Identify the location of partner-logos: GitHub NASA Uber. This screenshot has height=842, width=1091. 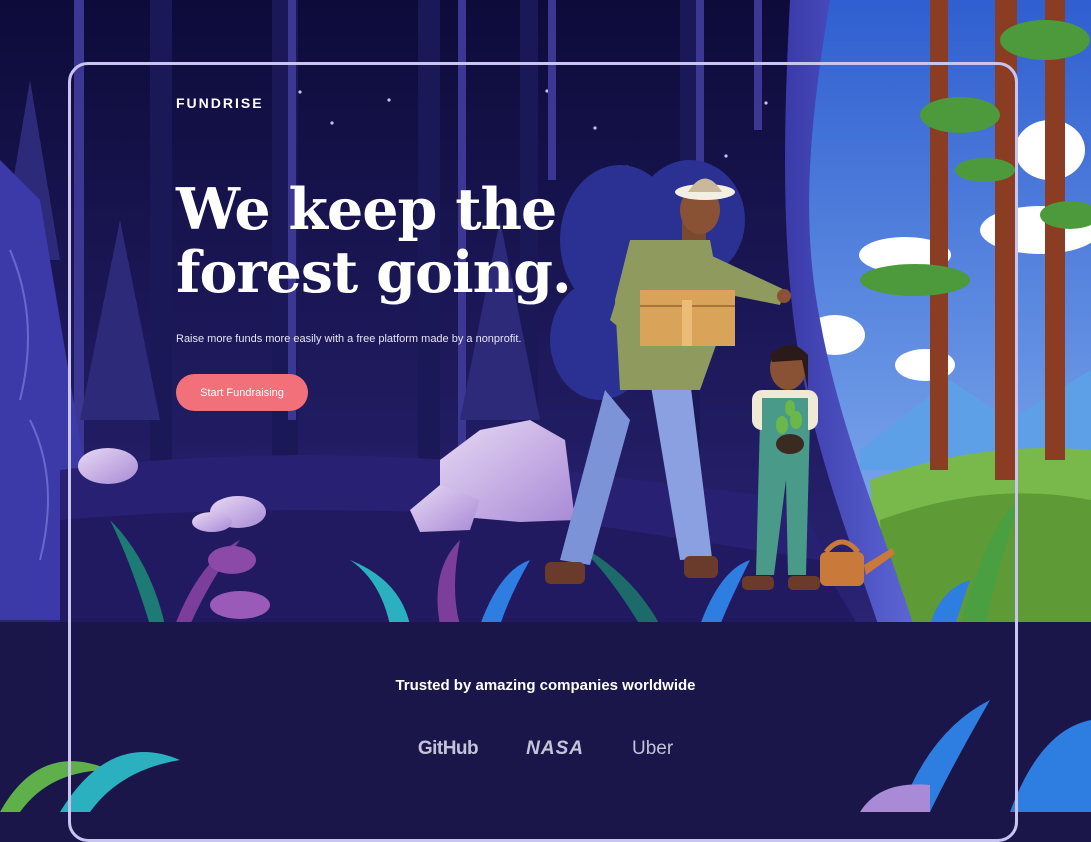
(545, 749).